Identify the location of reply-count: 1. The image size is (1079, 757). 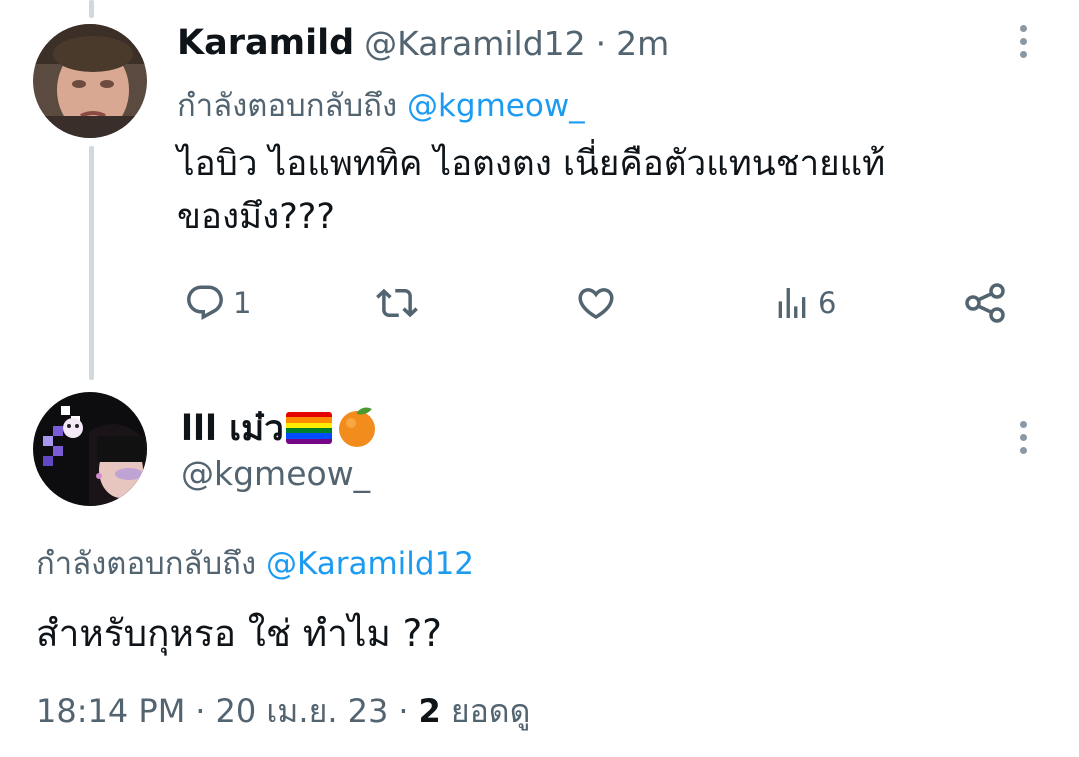
(242, 303).